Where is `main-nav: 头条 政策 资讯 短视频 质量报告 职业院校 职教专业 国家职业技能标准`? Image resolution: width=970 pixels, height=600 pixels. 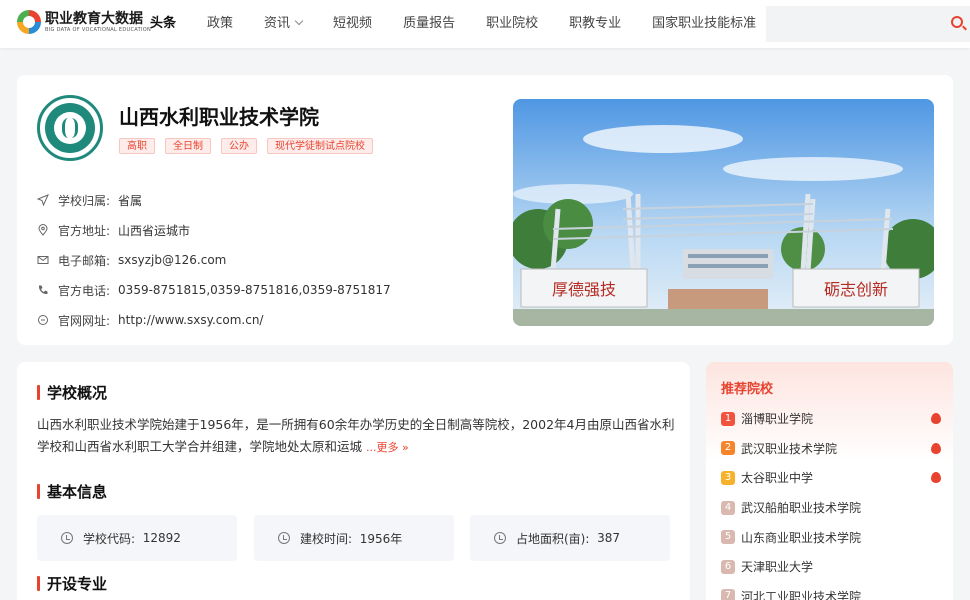 main-nav: 头条 政策 资讯 短视频 质量报告 职业院校 职教专业 国家职业技能标准 is located at coordinates (468, 24).